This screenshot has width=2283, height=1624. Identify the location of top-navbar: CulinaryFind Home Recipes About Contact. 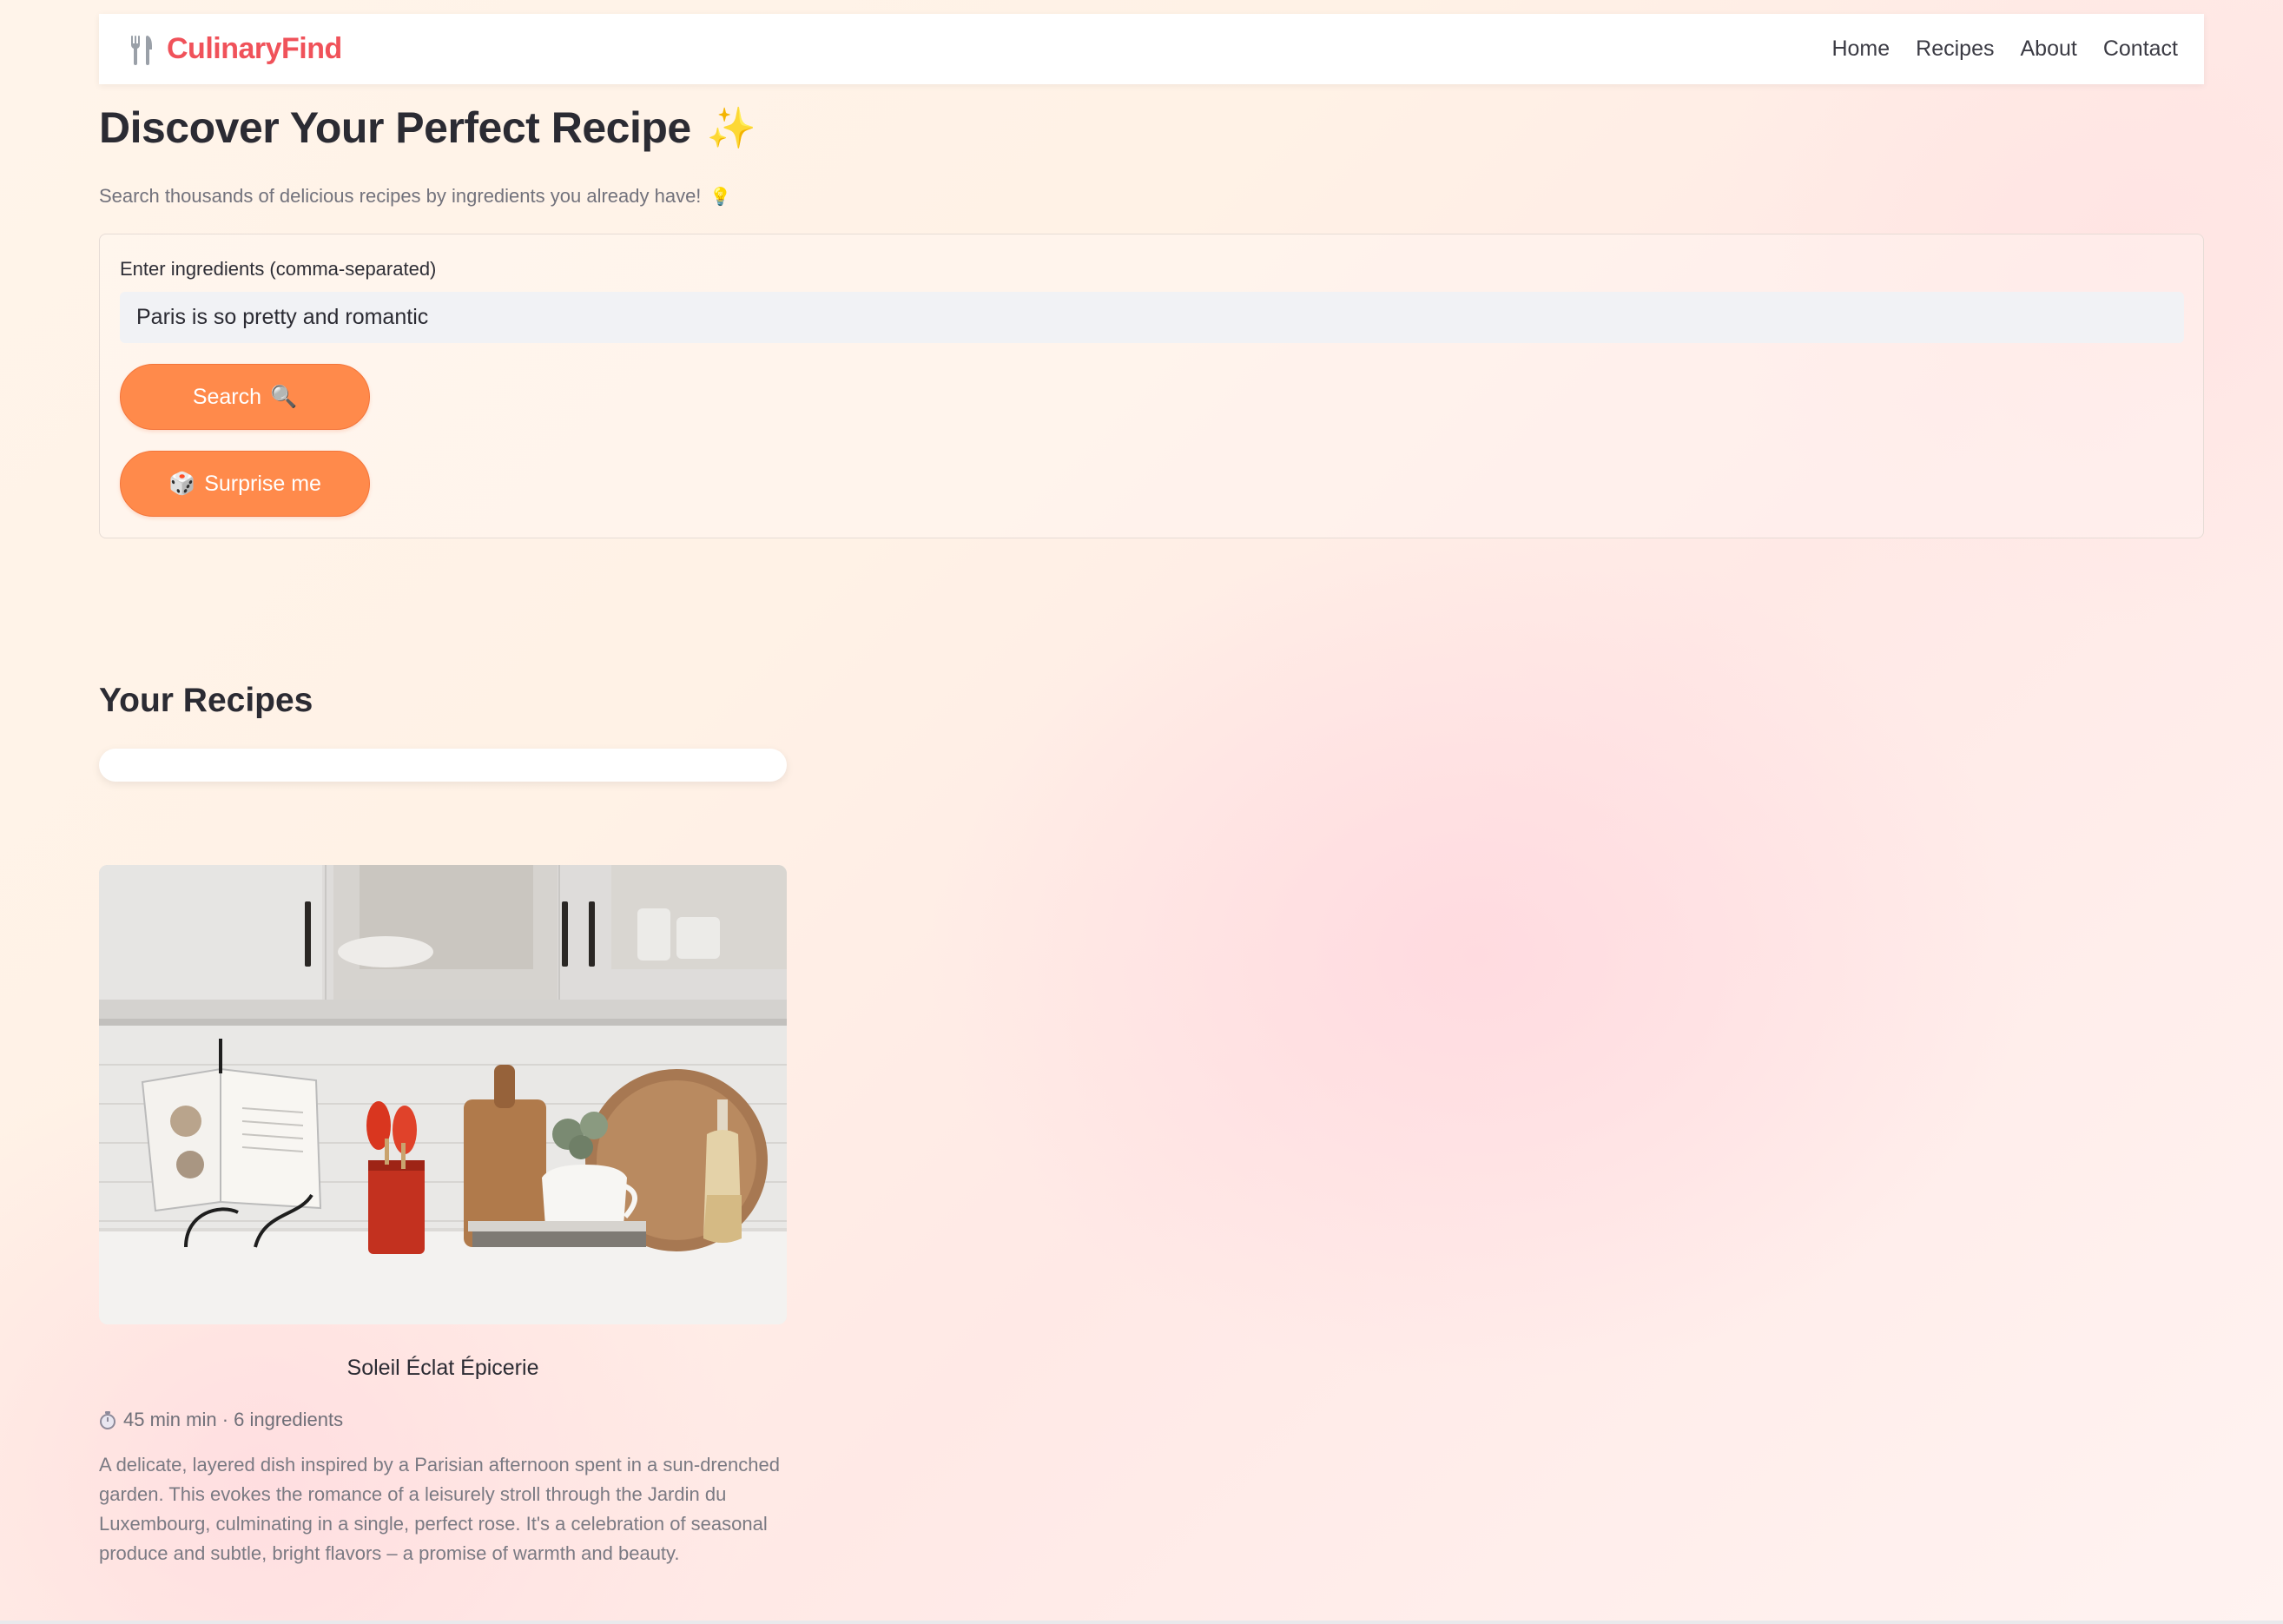
(1151, 49).